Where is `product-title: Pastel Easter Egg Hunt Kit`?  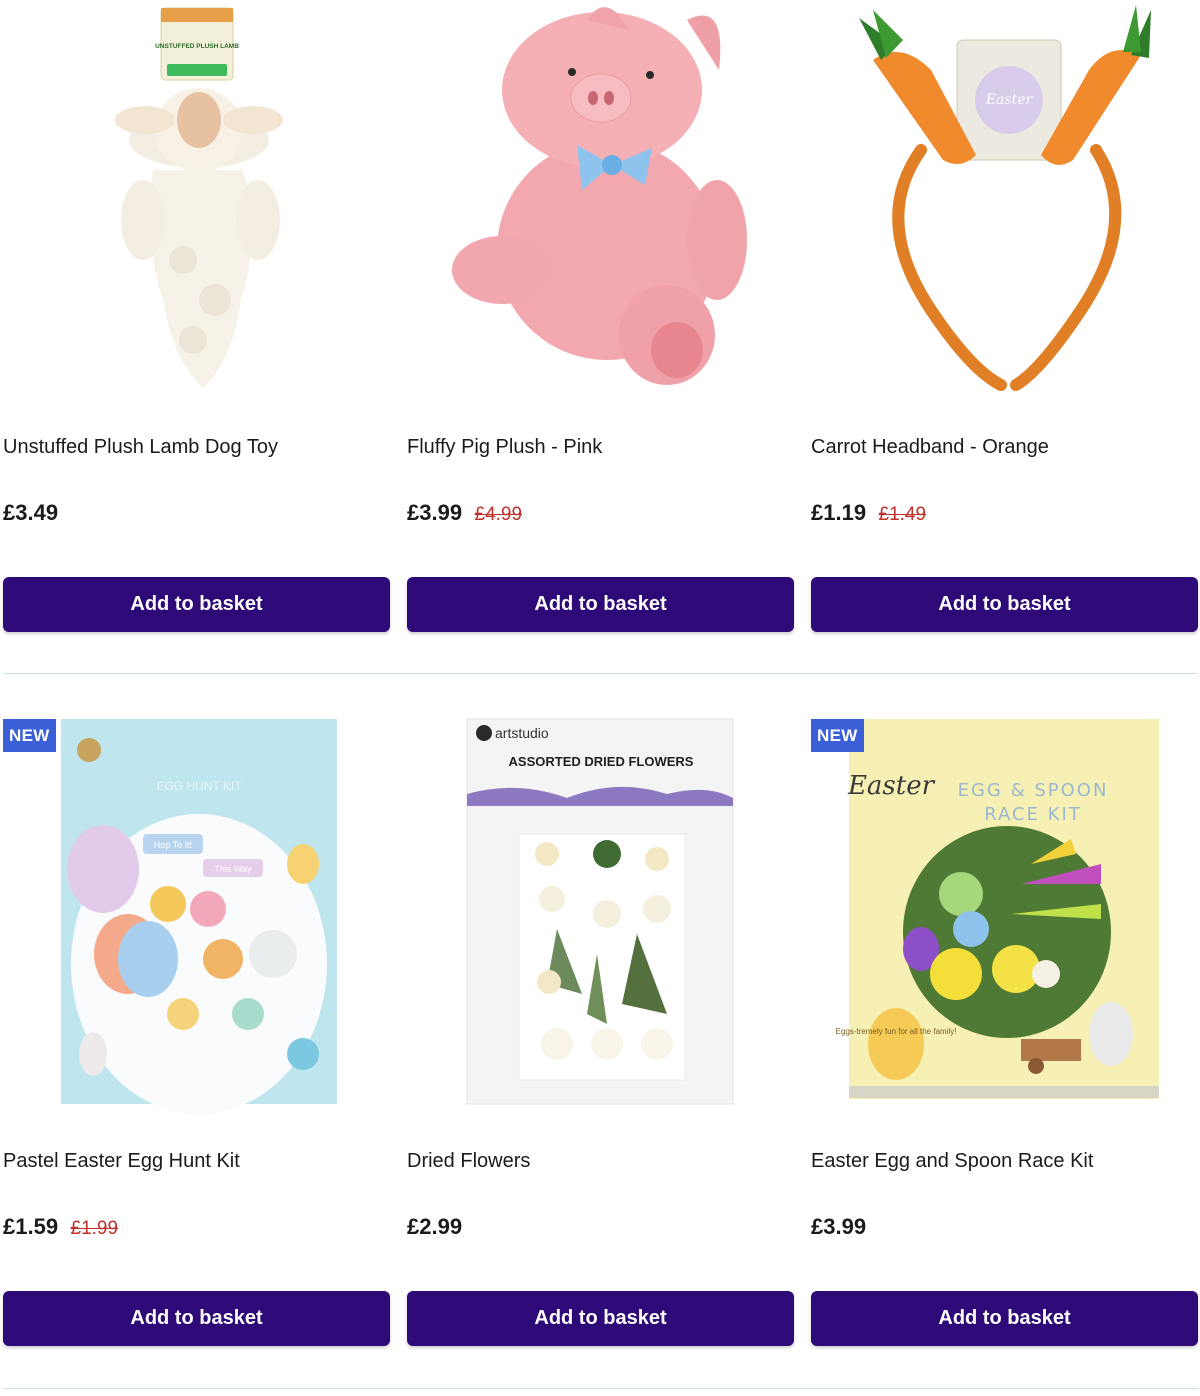 product-title: Pastel Easter Egg Hunt Kit is located at coordinates (121, 1161).